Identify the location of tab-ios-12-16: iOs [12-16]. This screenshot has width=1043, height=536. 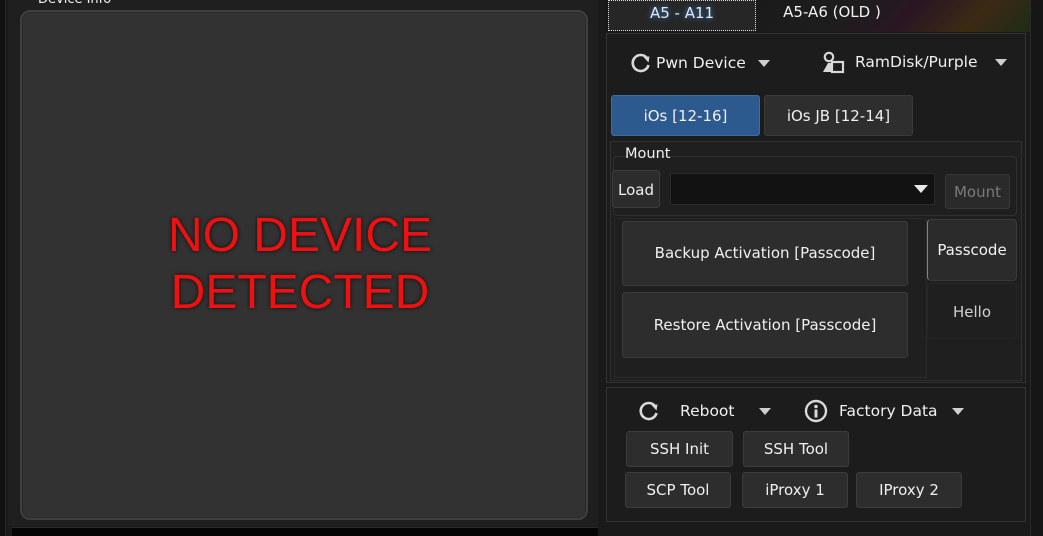
(685, 115).